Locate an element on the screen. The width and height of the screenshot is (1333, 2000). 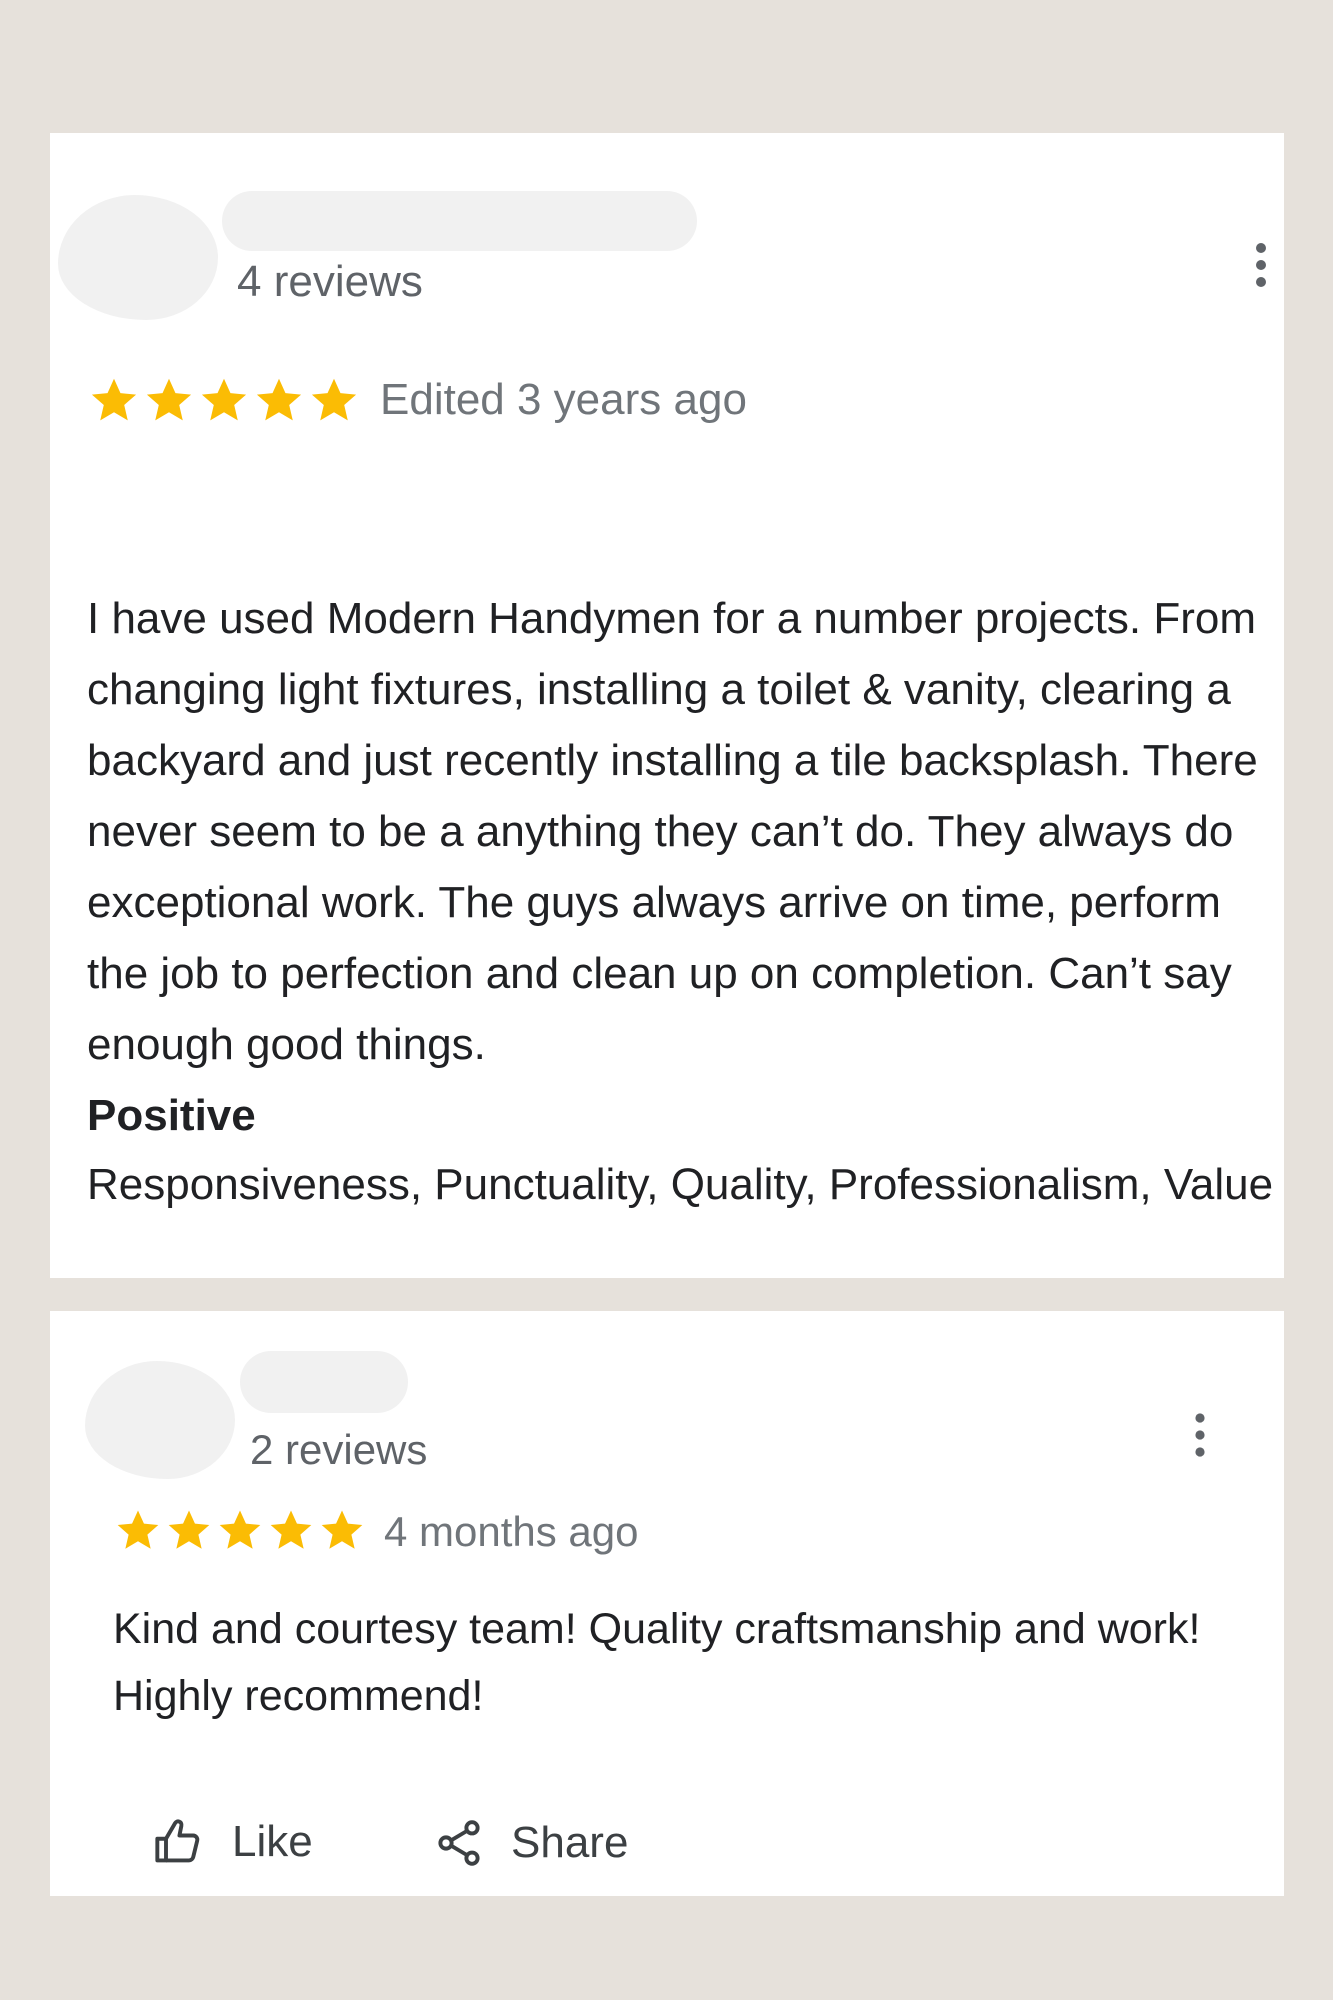
share-button: Share is located at coordinates (530, 1843).